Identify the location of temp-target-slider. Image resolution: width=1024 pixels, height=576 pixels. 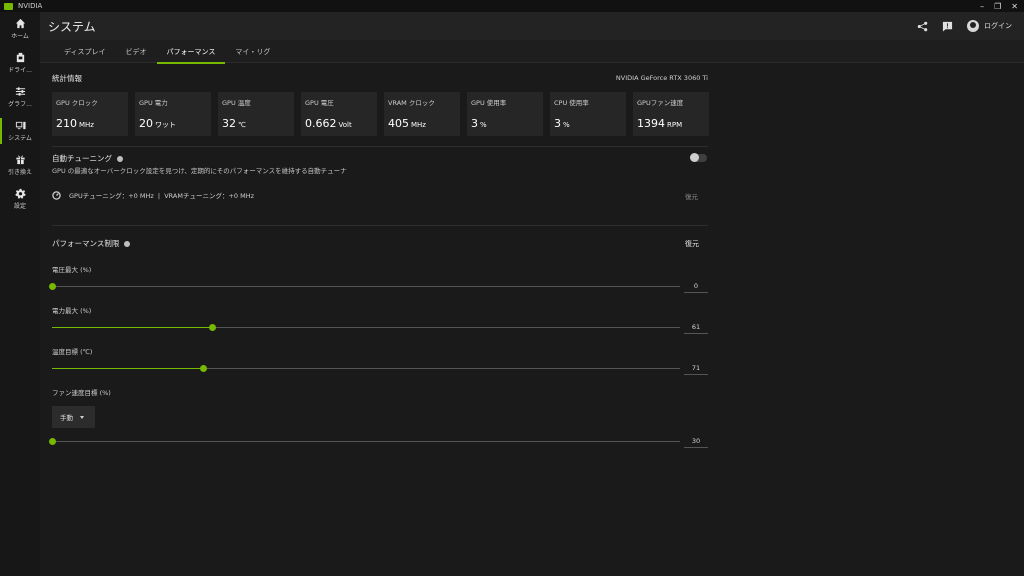
(366, 368).